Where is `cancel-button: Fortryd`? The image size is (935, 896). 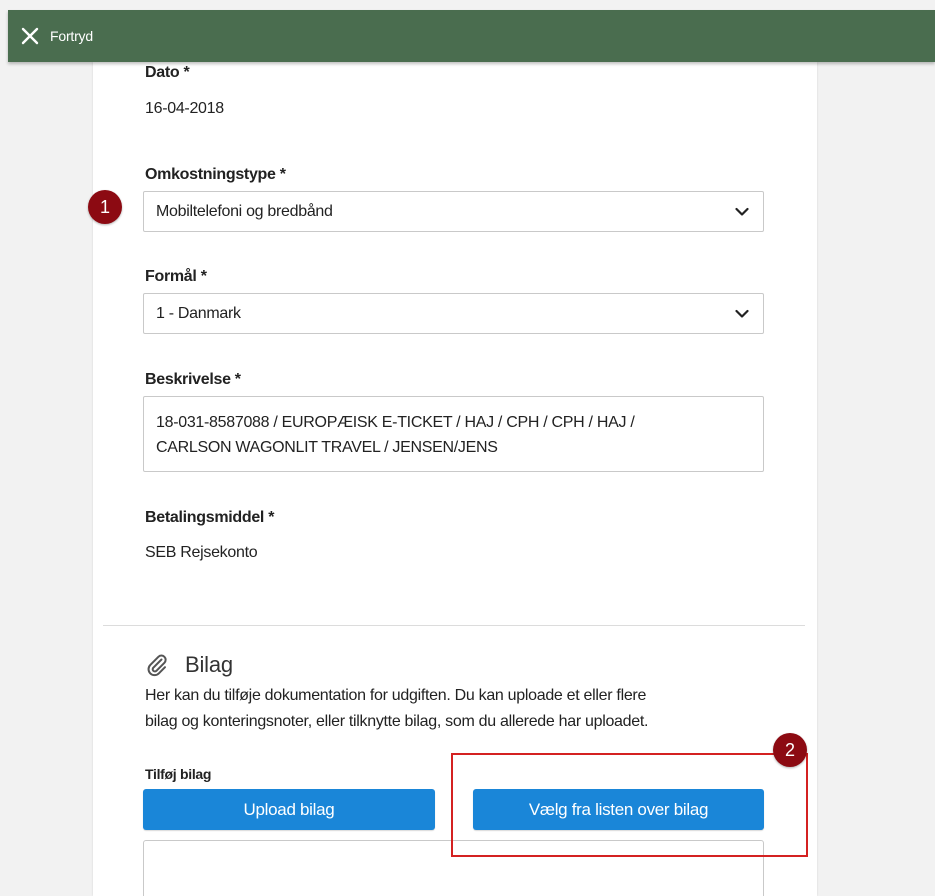 cancel-button: Fortryd is located at coordinates (50, 36).